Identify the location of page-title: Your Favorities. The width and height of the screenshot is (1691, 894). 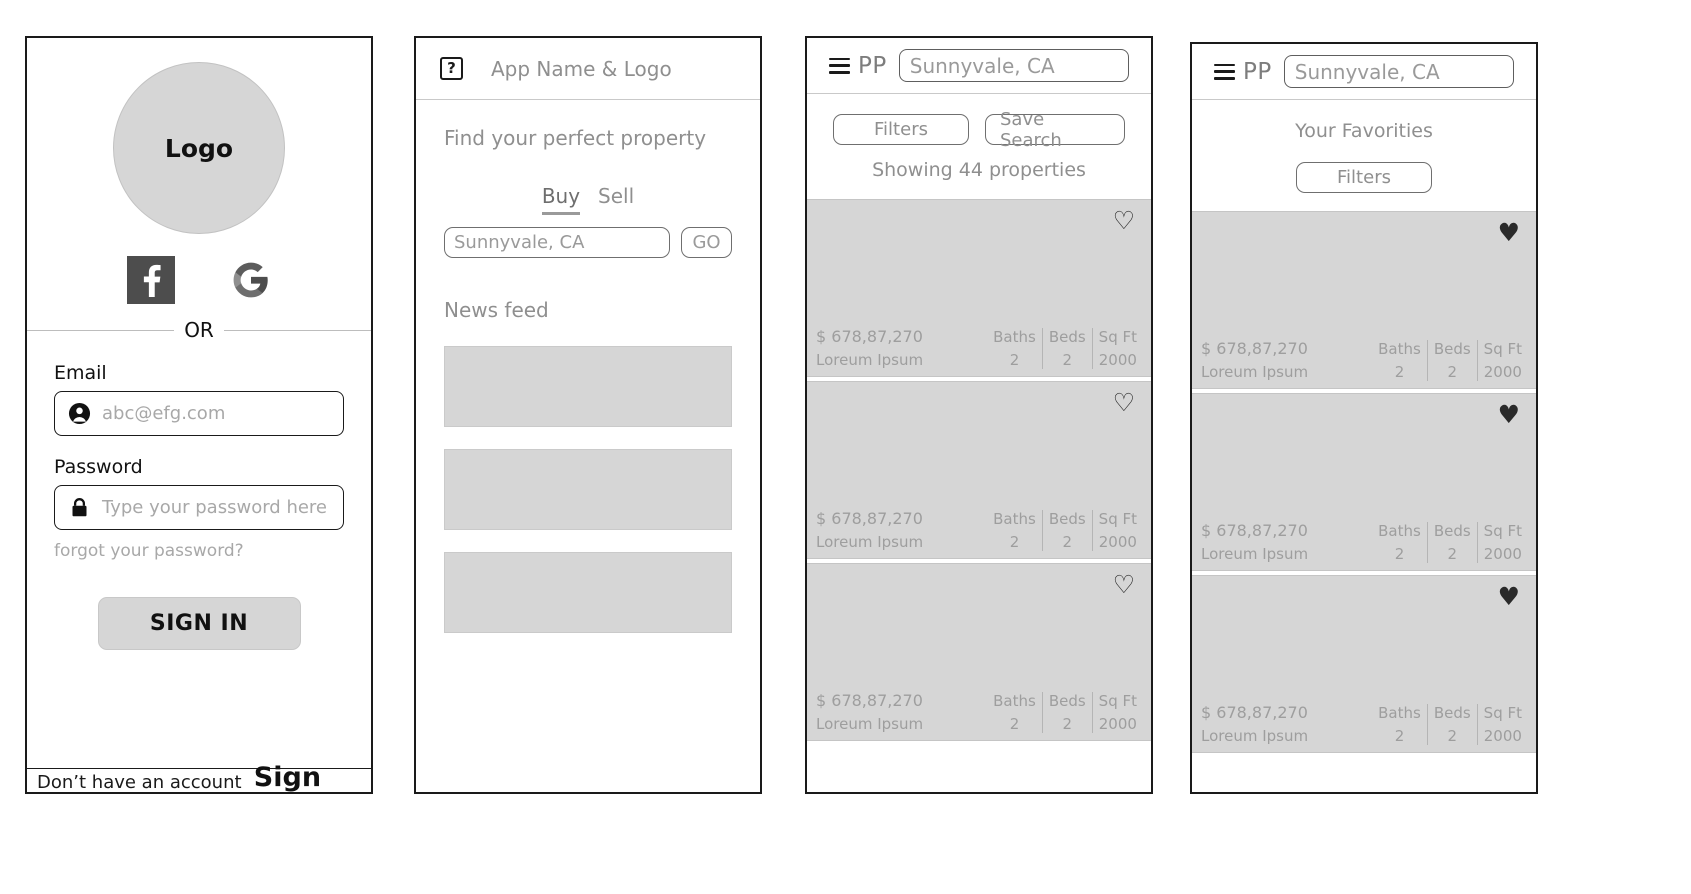
(1364, 131).